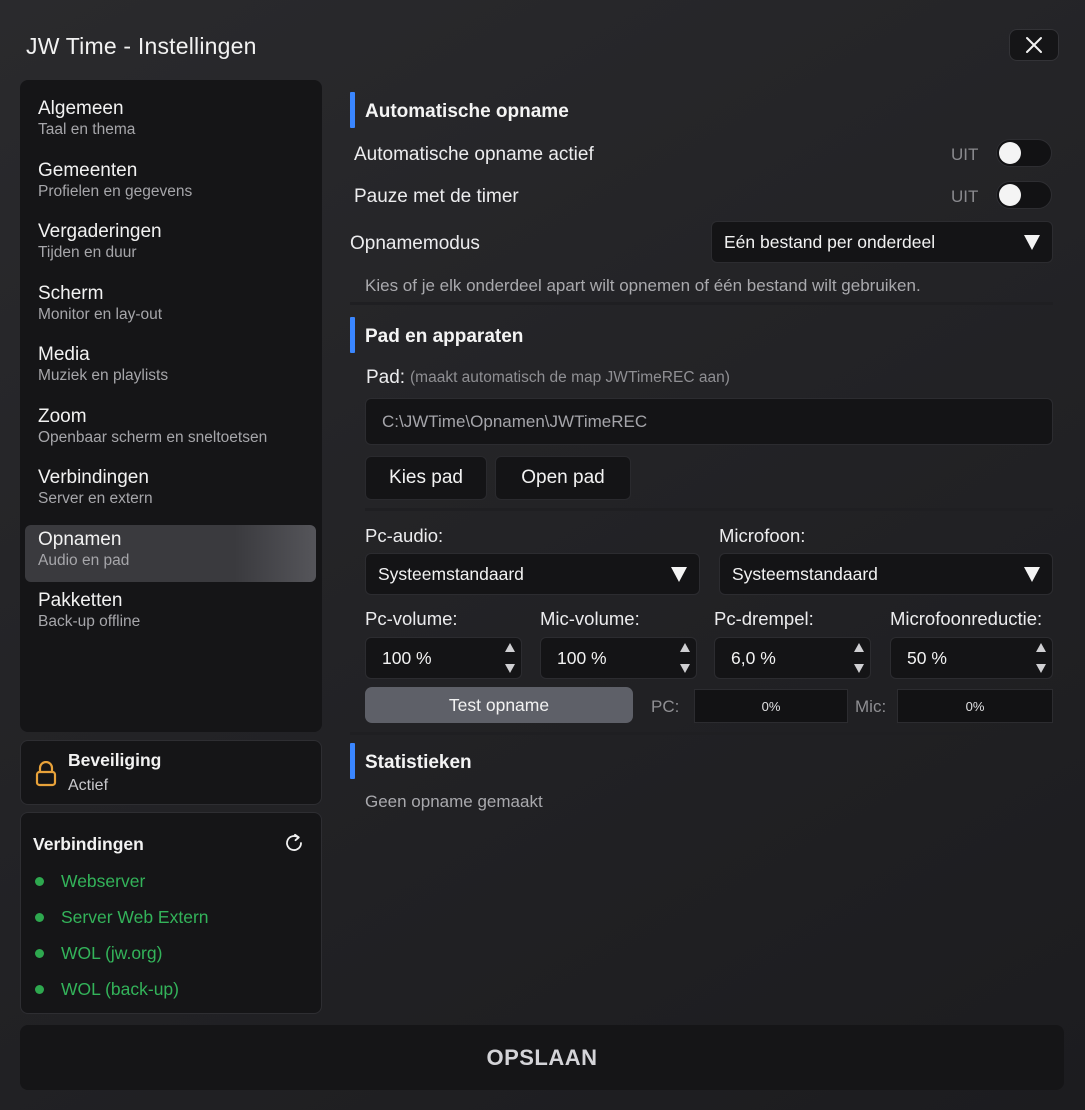 The width and height of the screenshot is (1085, 1110). I want to click on microphone-value: Systeemstandaard, so click(805, 573).